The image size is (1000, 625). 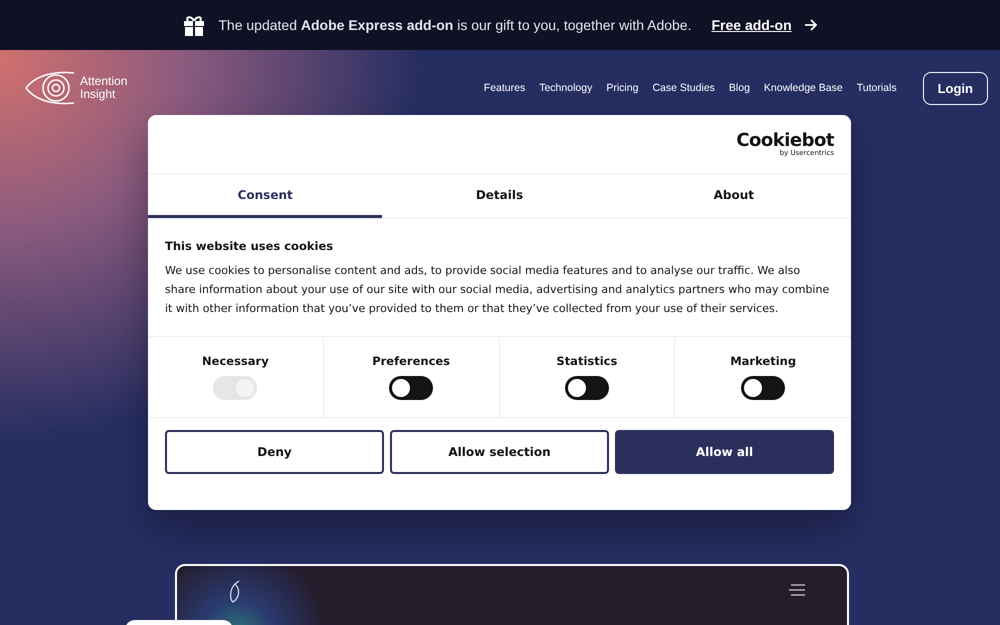 What do you see at coordinates (763, 361) in the screenshot?
I see `category-label: Marketing` at bounding box center [763, 361].